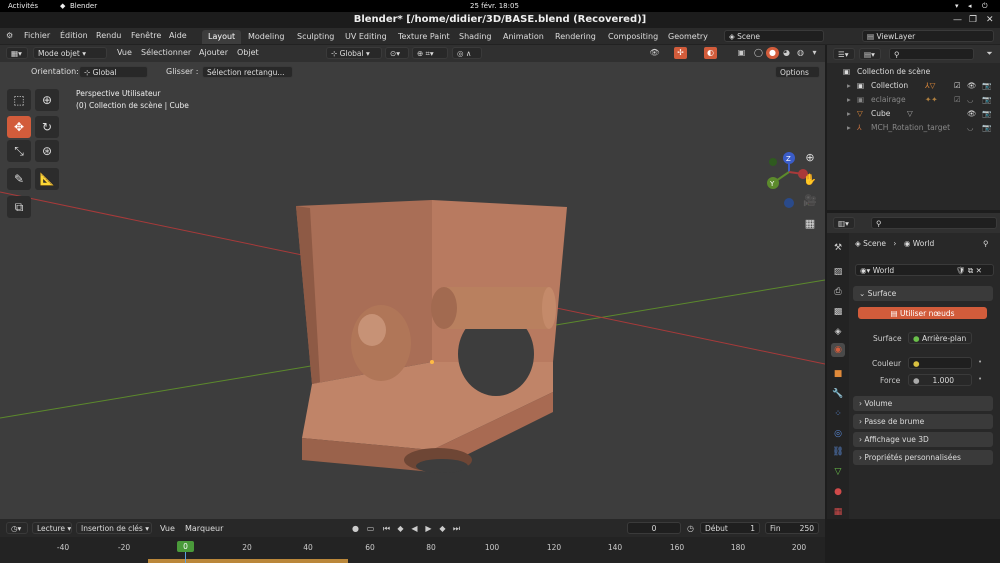 This screenshot has height=563, width=1000. What do you see at coordinates (19, 100) in the screenshot?
I see `select-box-tool-icon: ⬚` at bounding box center [19, 100].